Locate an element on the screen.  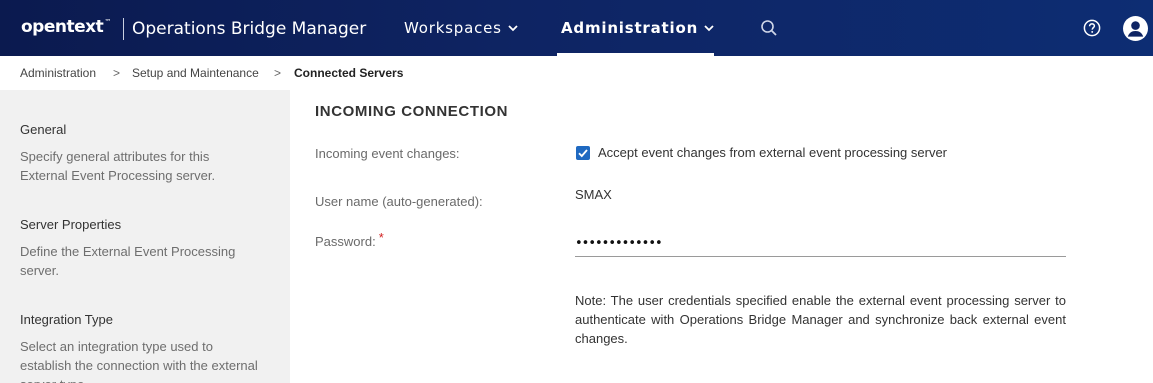
sidebar-item-general: General is located at coordinates (43, 129).